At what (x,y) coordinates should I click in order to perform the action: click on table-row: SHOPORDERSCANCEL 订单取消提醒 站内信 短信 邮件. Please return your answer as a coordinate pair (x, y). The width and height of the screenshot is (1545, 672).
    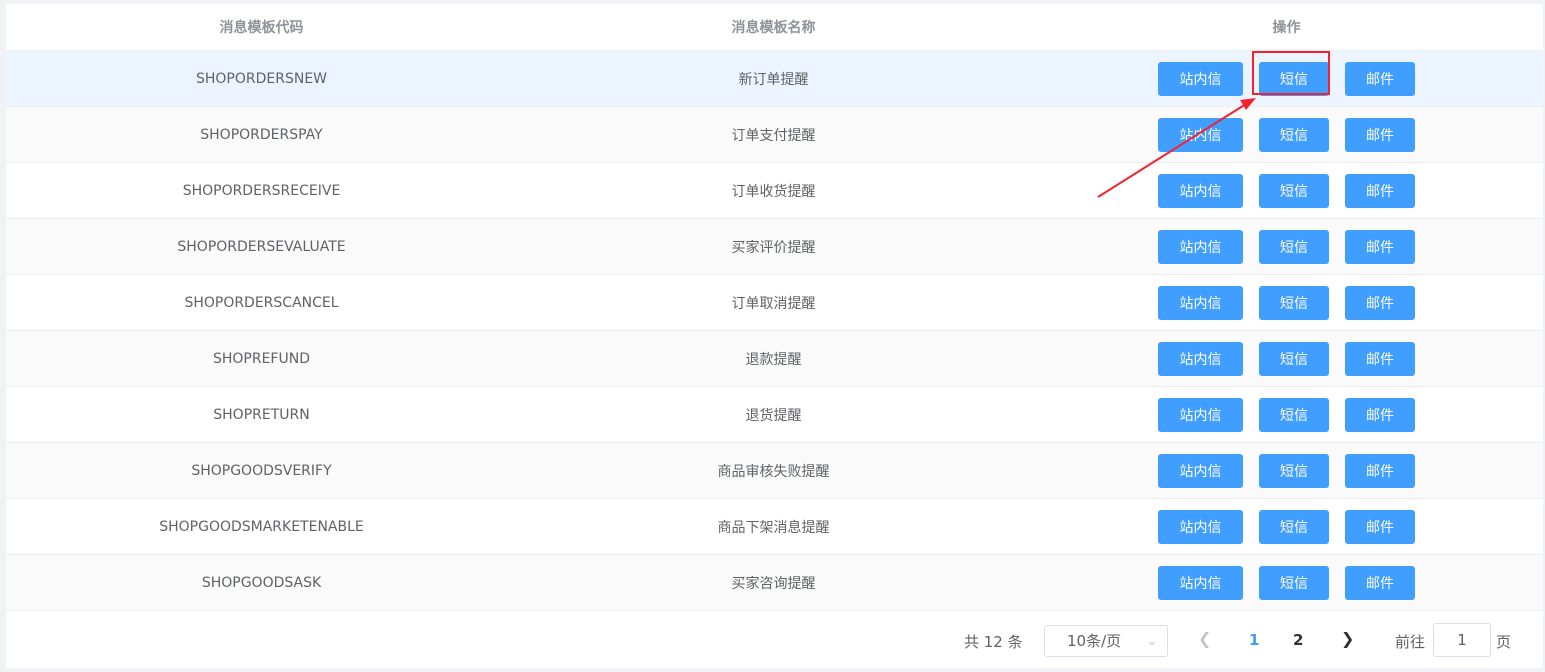
    Looking at the image, I should click on (774, 302).